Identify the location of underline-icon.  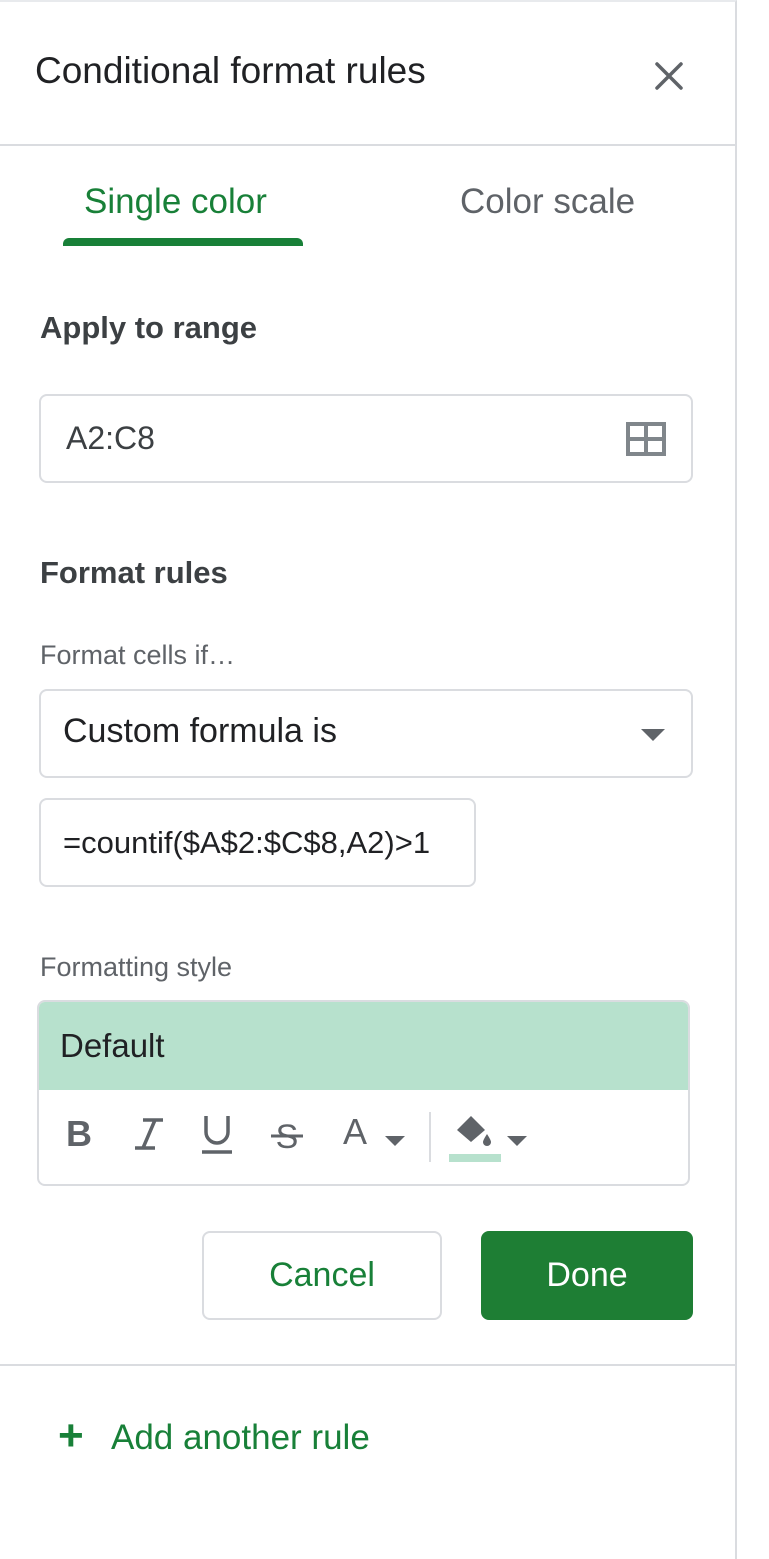
(217, 1134).